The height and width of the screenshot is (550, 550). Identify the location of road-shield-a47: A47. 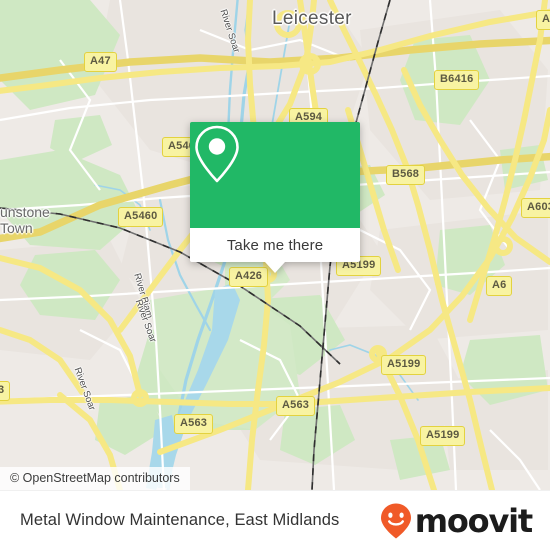
(100, 62).